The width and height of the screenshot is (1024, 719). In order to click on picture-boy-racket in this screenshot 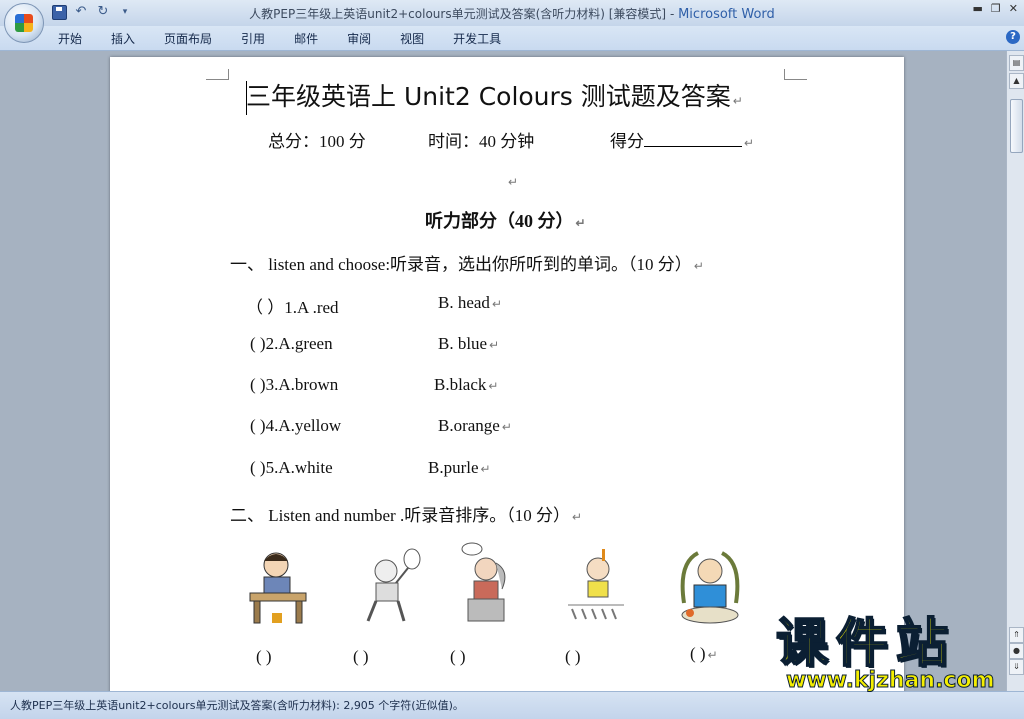, I will do `click(393, 585)`.